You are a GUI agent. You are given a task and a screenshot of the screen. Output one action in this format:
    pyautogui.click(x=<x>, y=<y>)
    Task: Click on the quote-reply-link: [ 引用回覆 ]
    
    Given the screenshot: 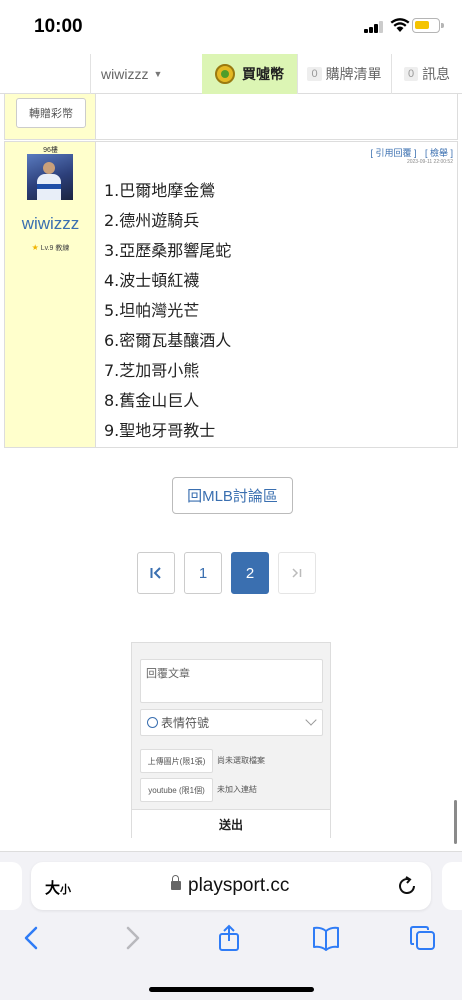 What is the action you would take?
    pyautogui.click(x=393, y=153)
    